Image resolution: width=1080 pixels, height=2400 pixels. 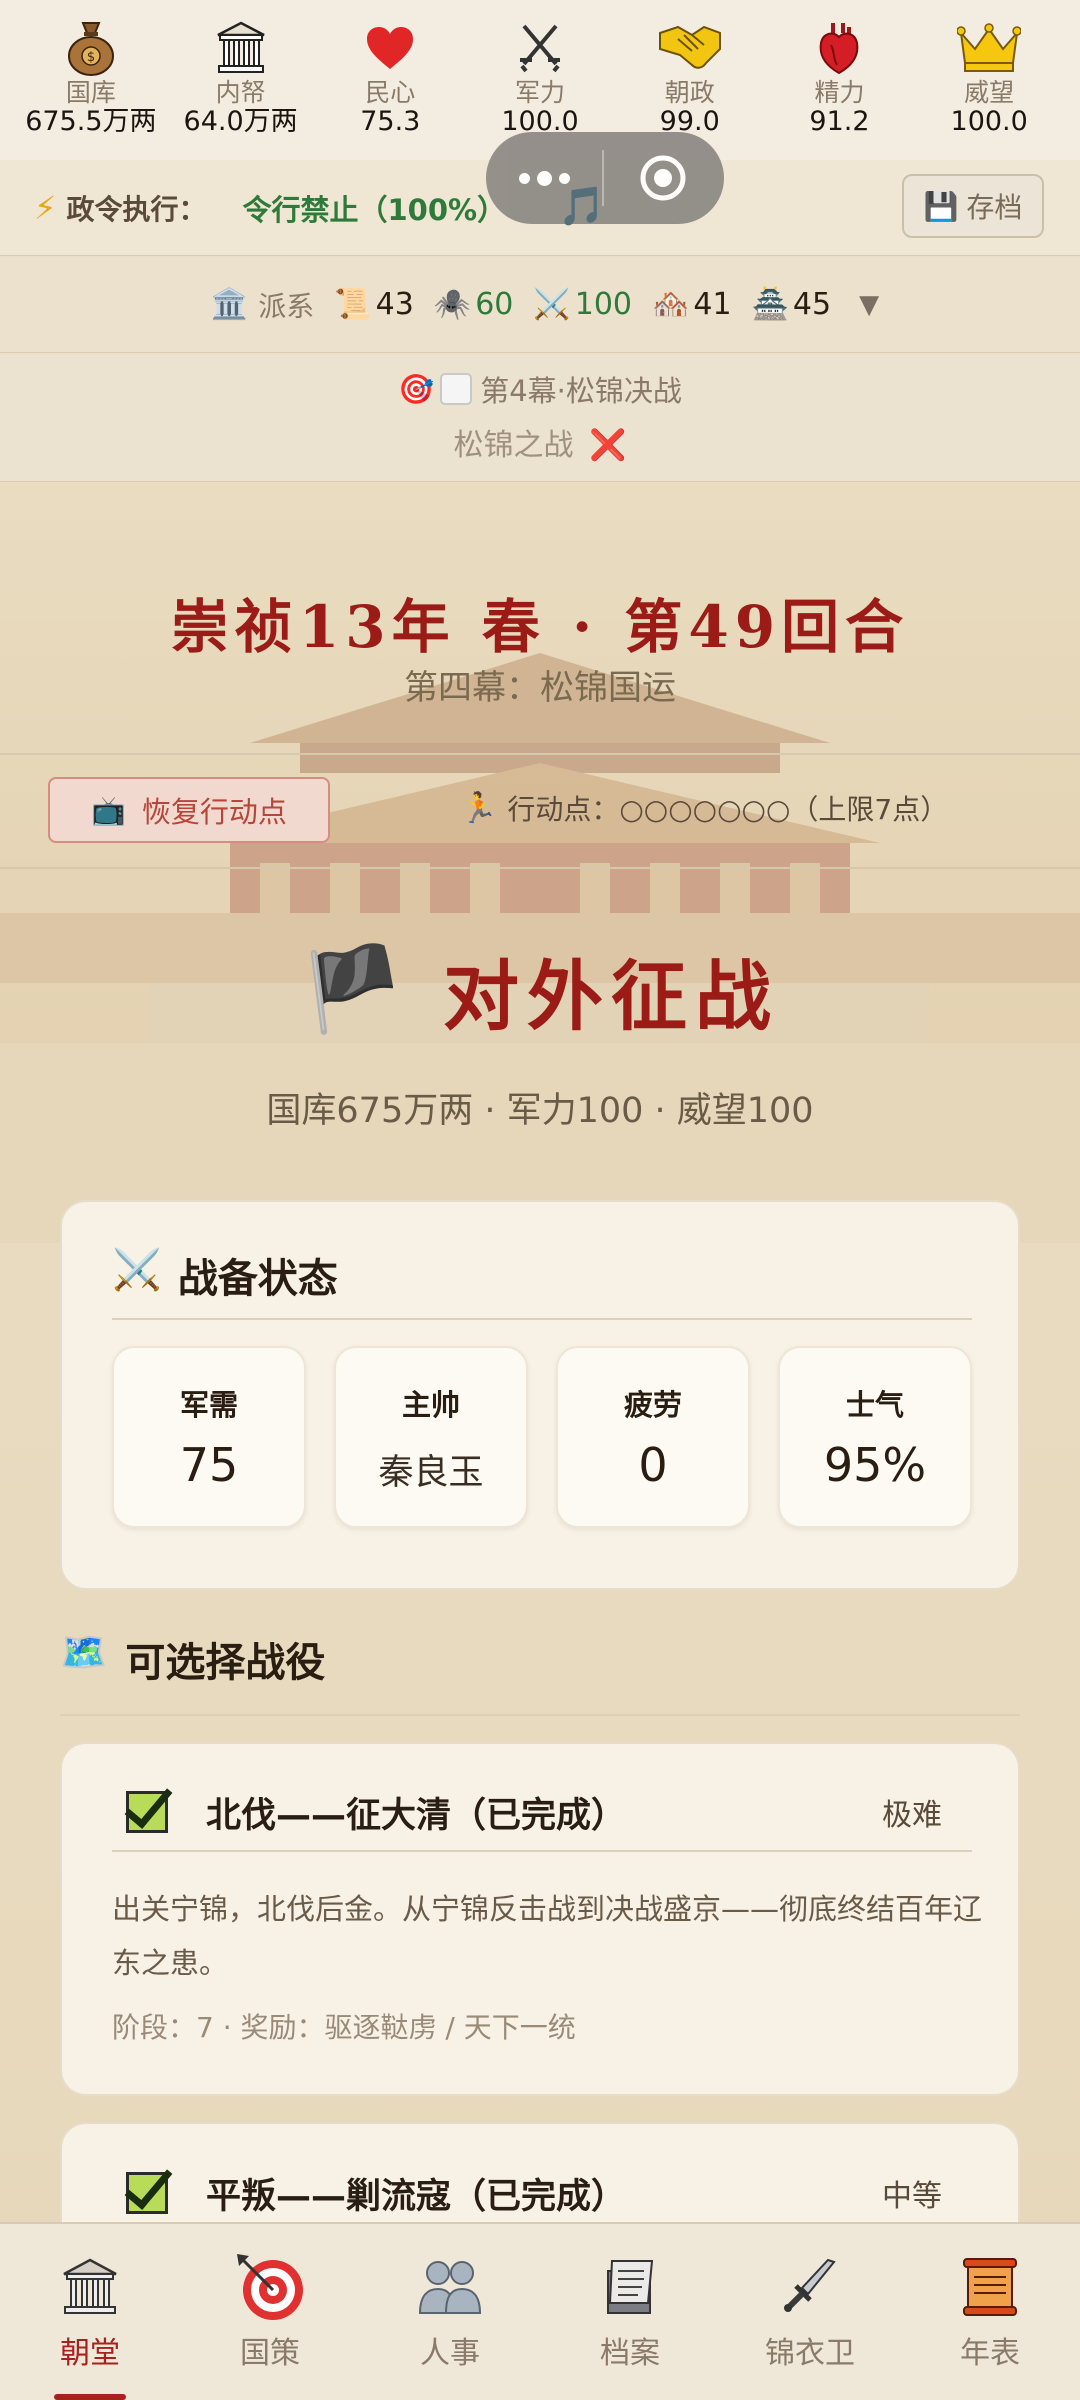 What do you see at coordinates (431, 1473) in the screenshot?
I see `tile-value: 秦良玉` at bounding box center [431, 1473].